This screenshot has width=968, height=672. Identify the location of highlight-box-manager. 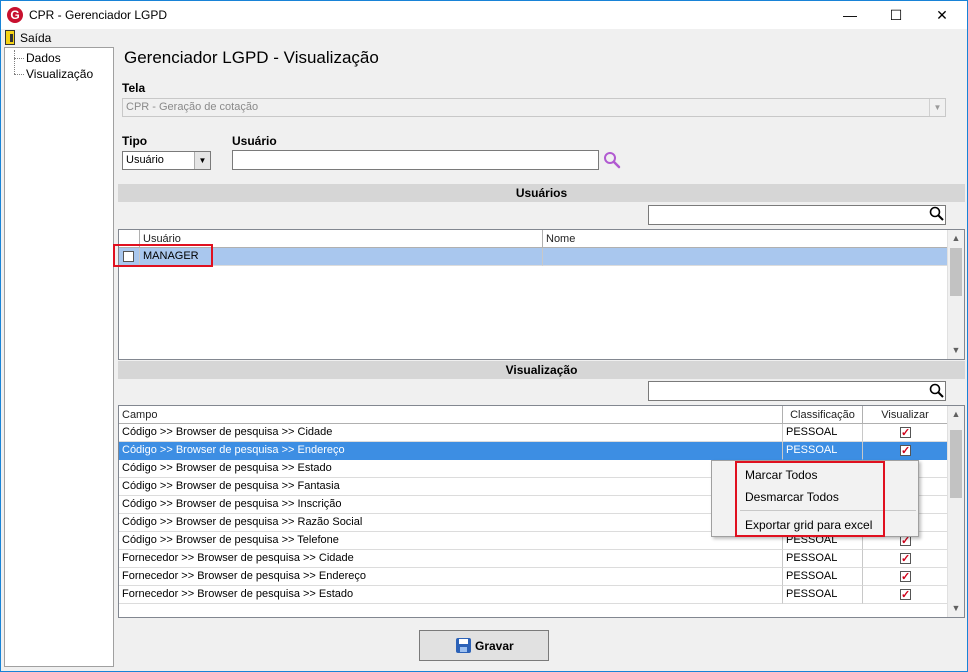
(163, 255).